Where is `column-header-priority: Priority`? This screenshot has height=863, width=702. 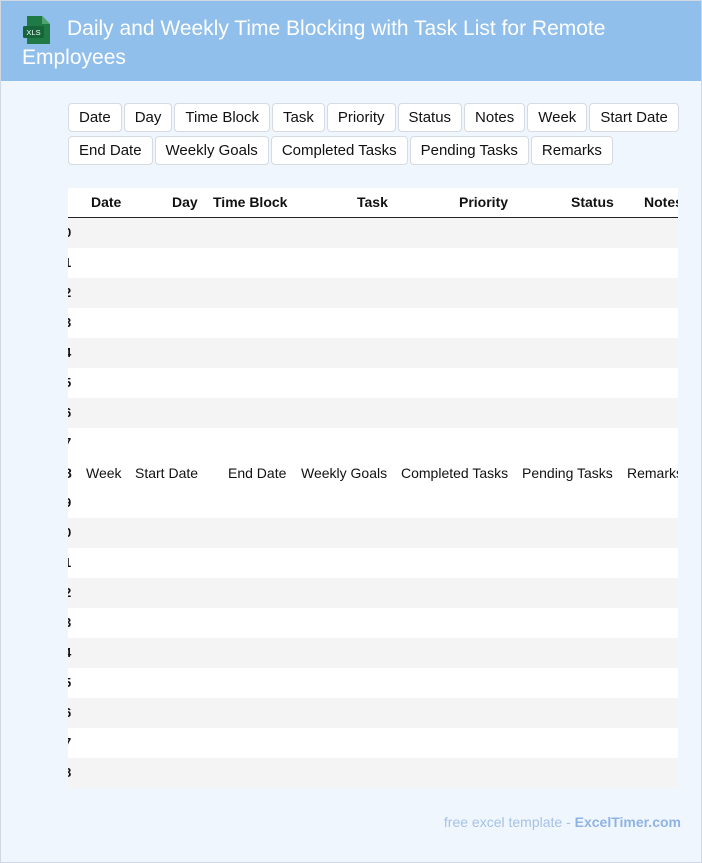 column-header-priority: Priority is located at coordinates (484, 202).